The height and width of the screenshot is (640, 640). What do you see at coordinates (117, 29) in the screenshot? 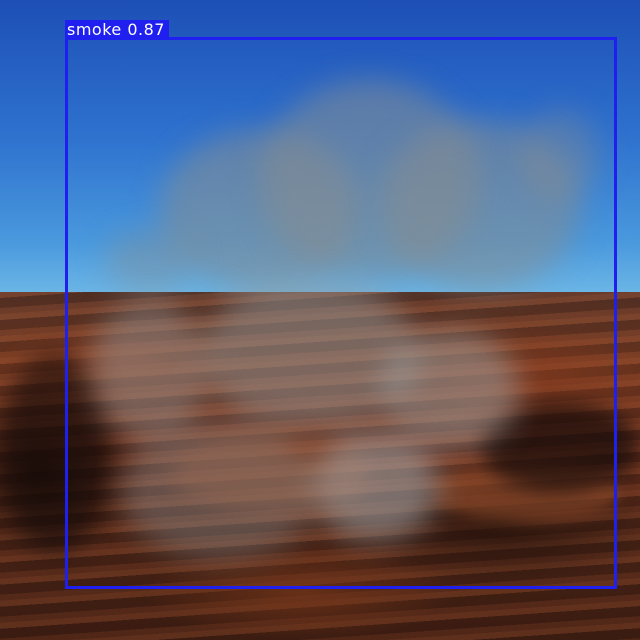
I see `detection-label: smoke 0.87` at bounding box center [117, 29].